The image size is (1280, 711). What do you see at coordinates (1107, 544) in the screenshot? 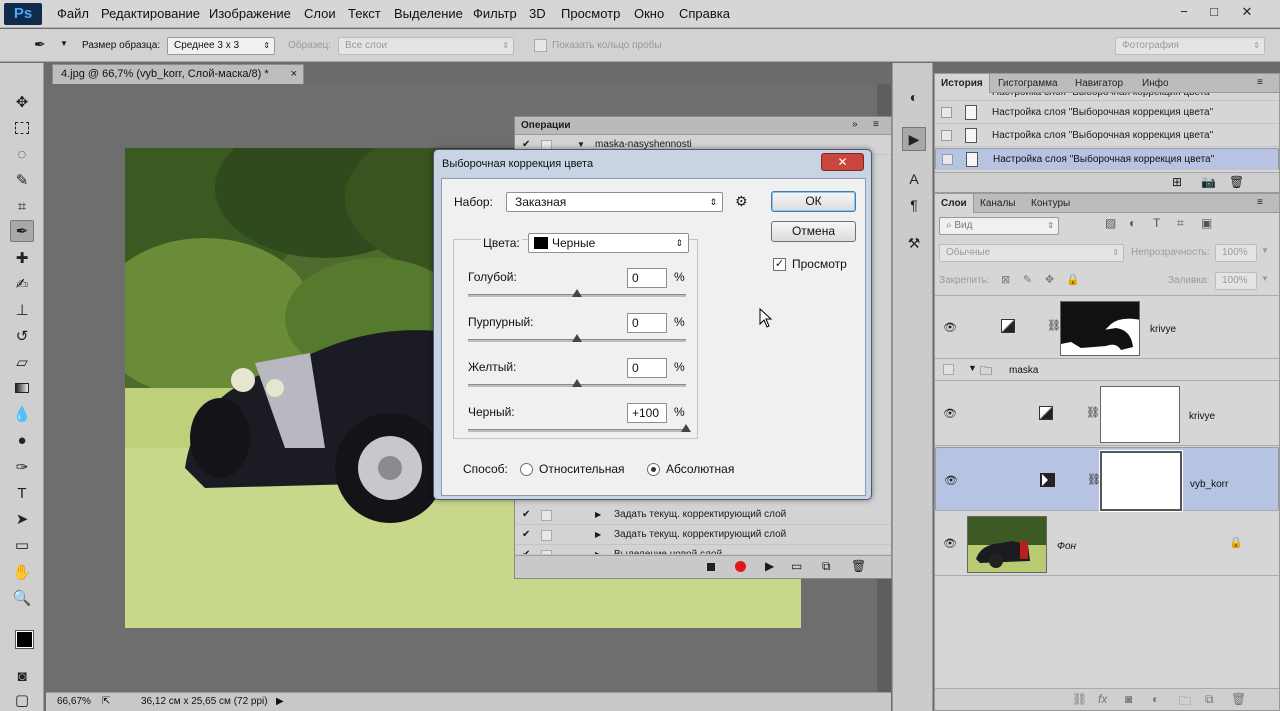
I see `layer-row: 👁 Фон 🔒` at bounding box center [1107, 544].